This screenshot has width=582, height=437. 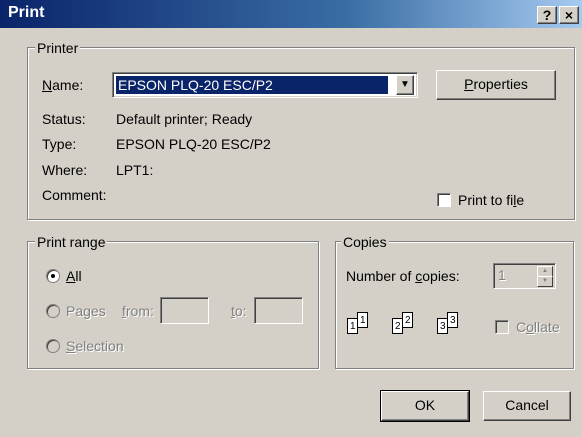 What do you see at coordinates (491, 200) in the screenshot?
I see `print-to-file-label: Print to file` at bounding box center [491, 200].